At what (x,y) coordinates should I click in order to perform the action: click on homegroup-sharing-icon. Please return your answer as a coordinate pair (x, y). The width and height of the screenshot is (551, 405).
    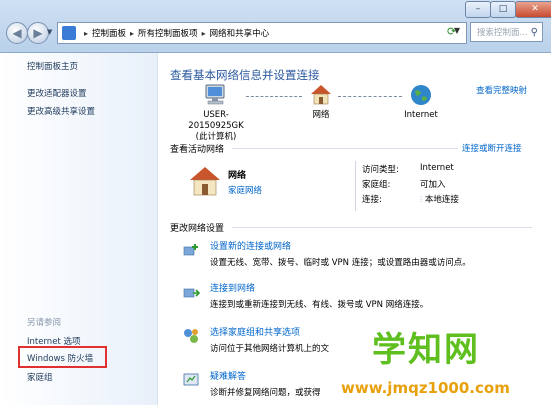
    Looking at the image, I should click on (191, 336).